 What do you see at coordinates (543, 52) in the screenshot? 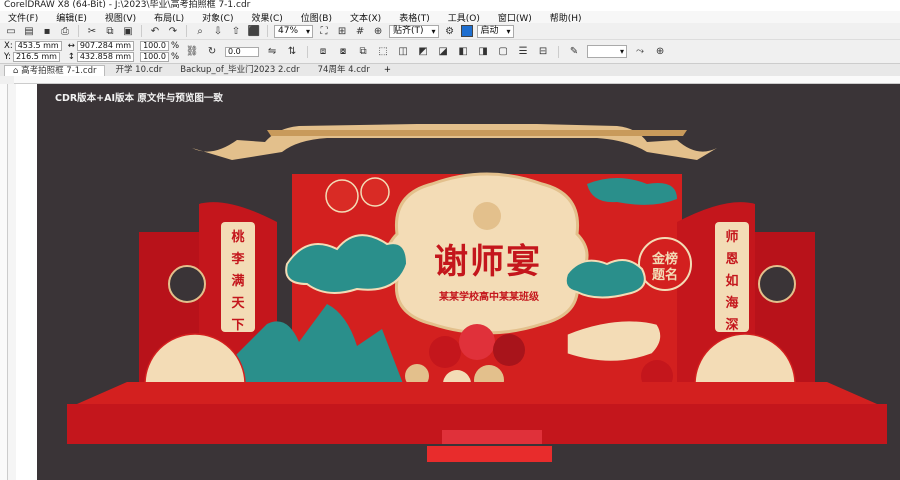
I see `order-icon: ⊟` at bounding box center [543, 52].